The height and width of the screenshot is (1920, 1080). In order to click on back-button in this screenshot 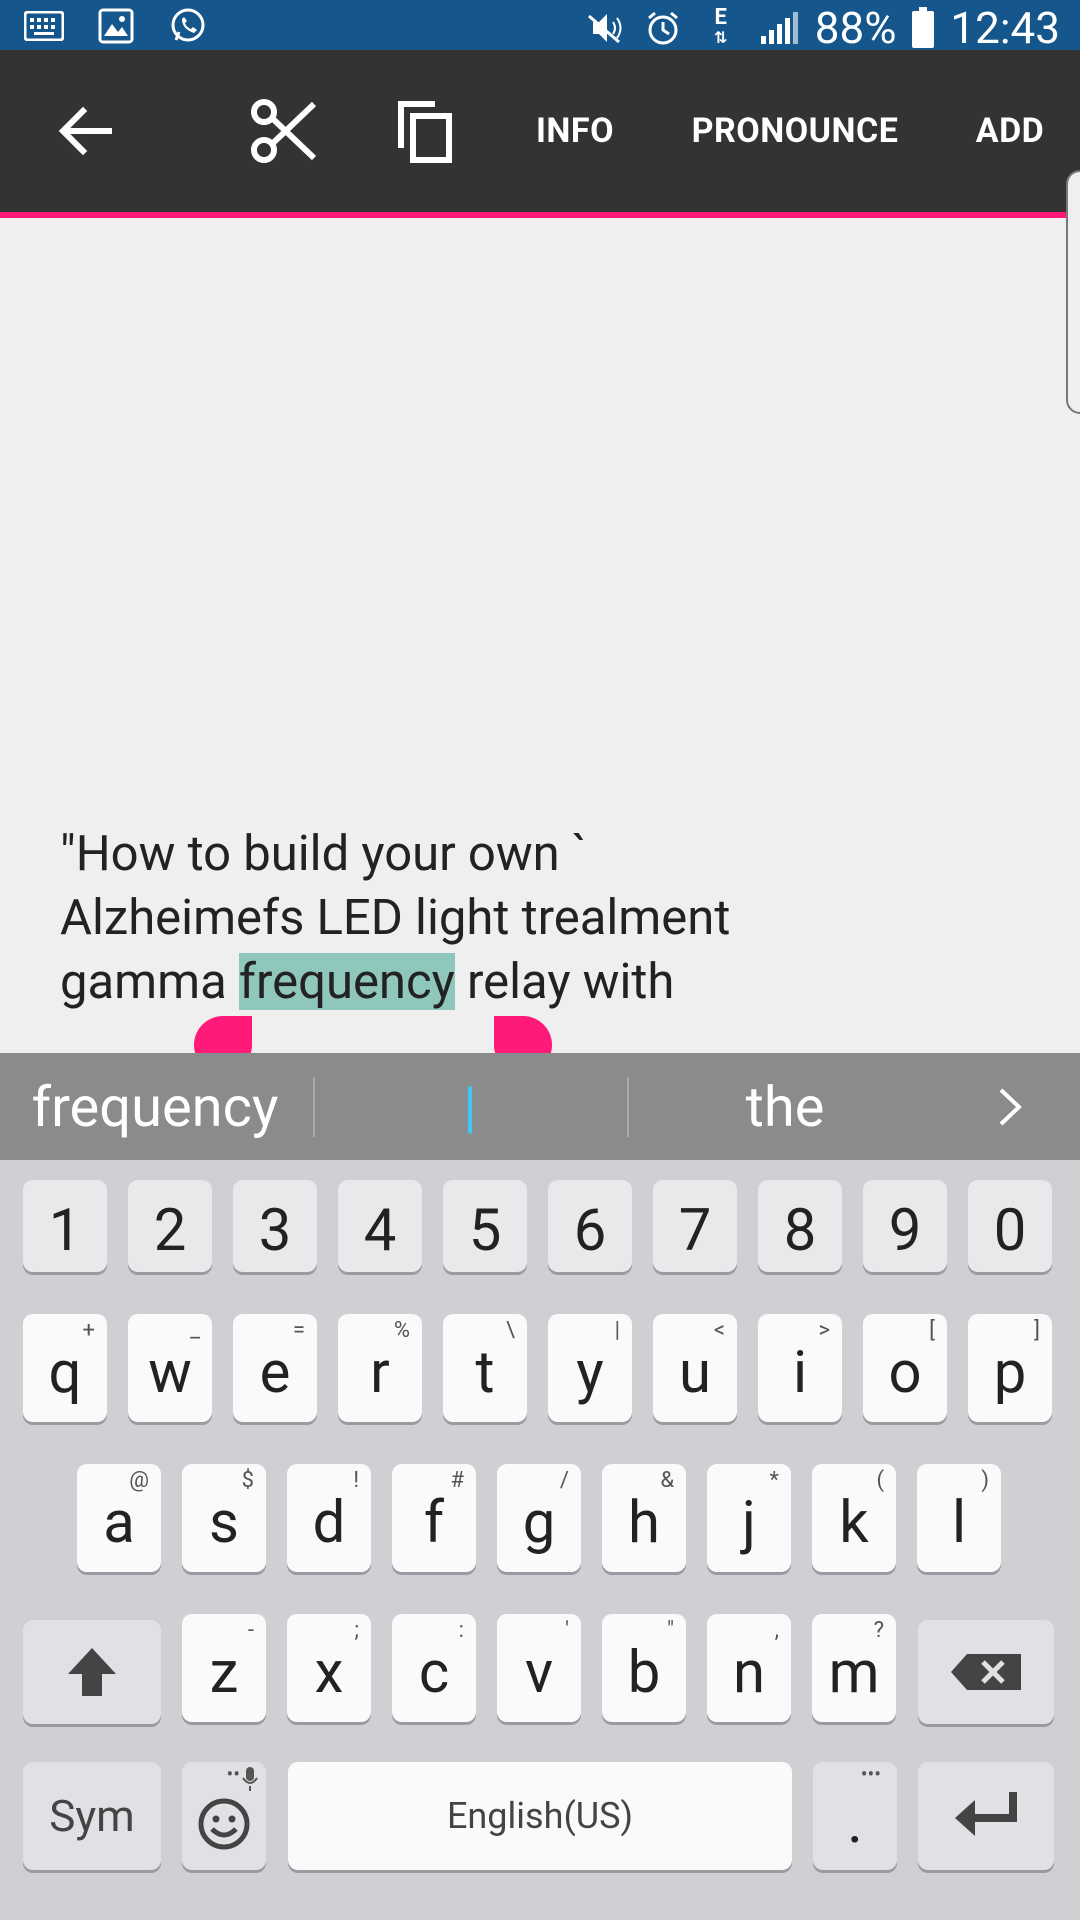, I will do `click(85, 131)`.